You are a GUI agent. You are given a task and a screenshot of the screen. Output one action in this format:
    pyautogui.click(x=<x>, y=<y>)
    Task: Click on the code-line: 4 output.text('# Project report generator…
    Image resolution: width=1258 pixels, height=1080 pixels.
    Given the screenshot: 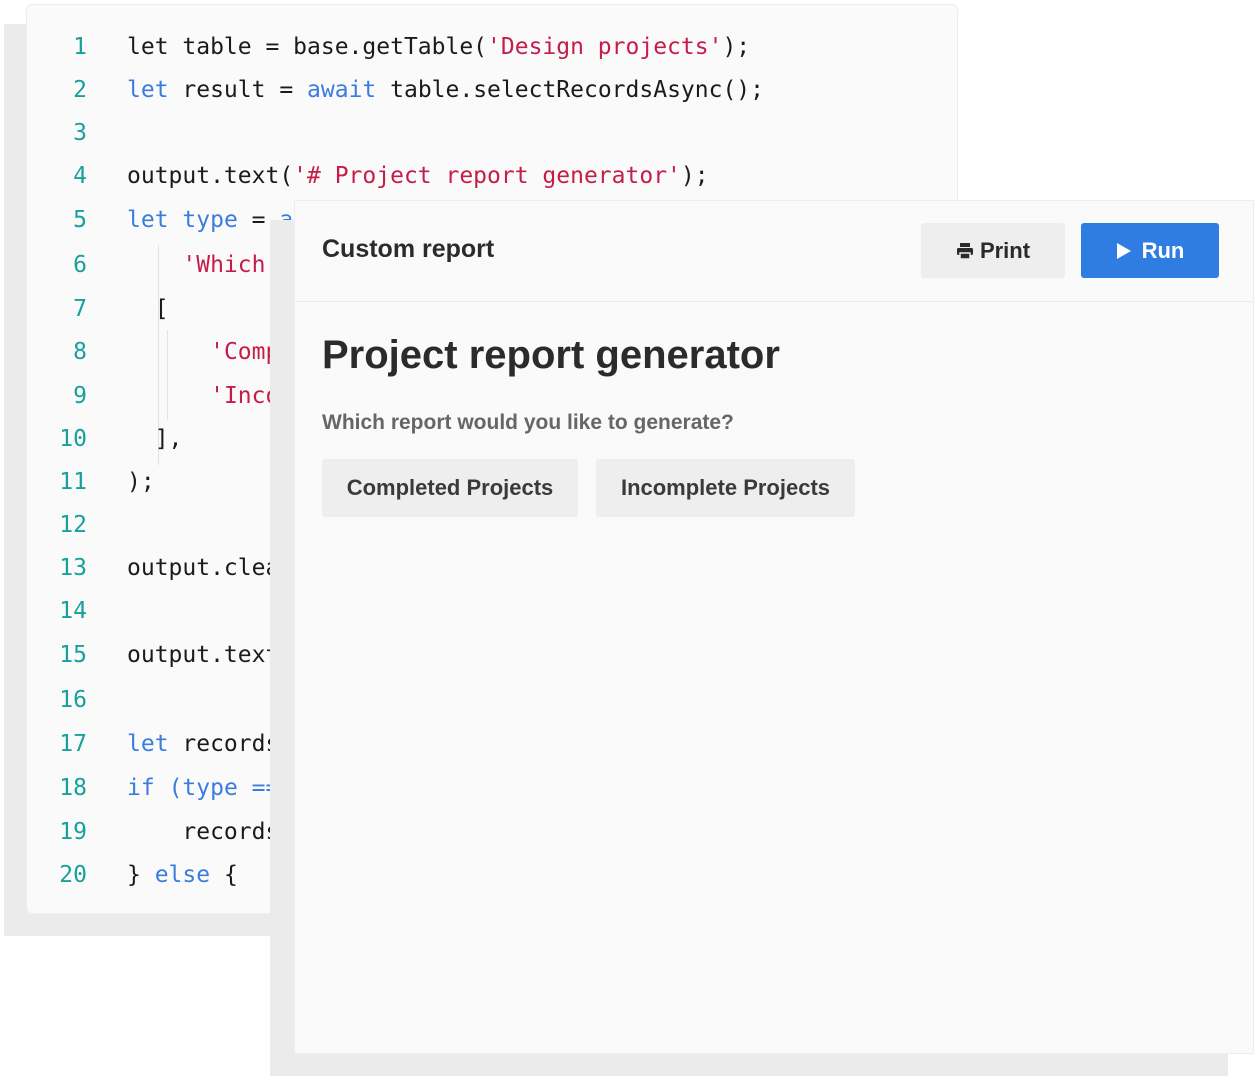 What is the action you would take?
    pyautogui.click(x=492, y=176)
    